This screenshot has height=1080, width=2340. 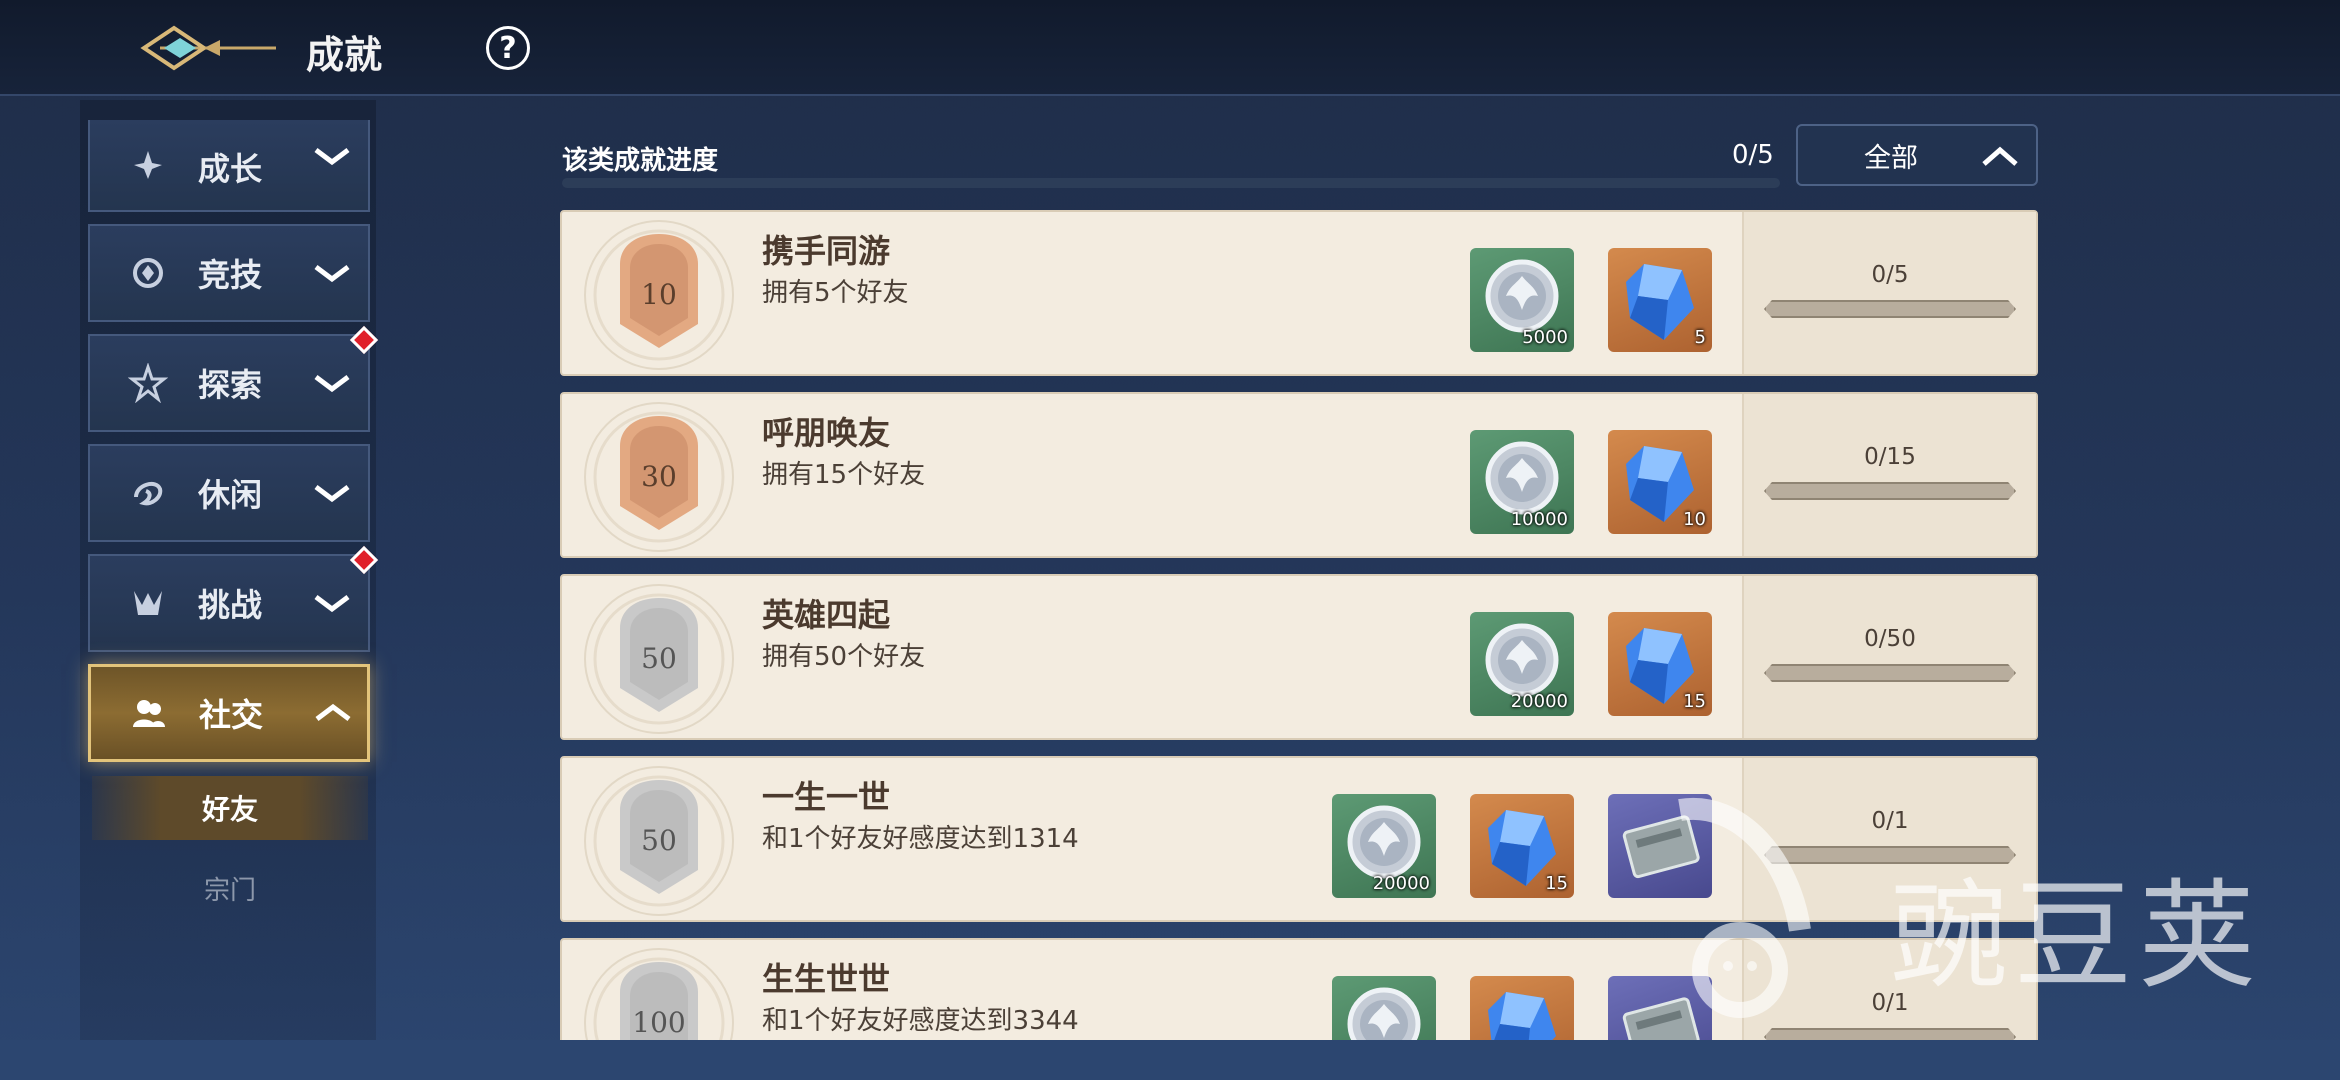 I want to click on category-progress-bar, so click(x=1171, y=183).